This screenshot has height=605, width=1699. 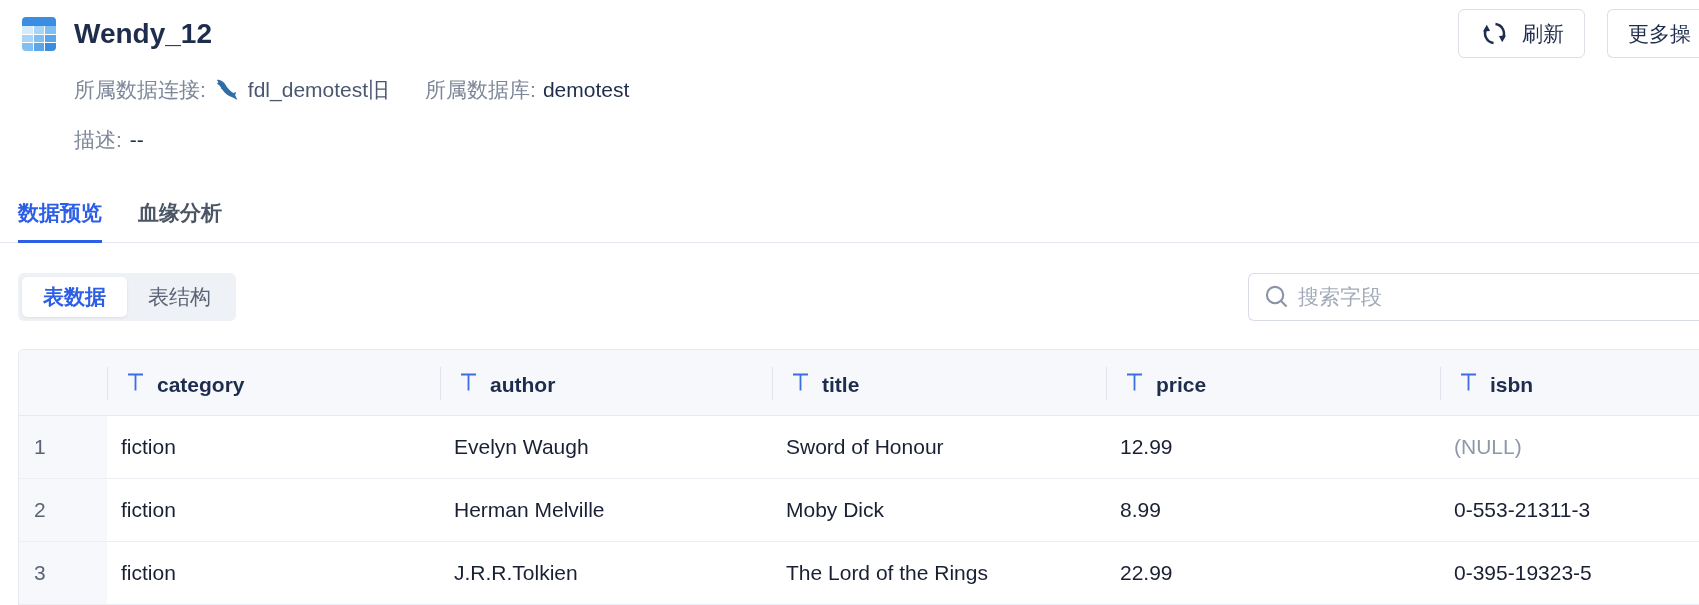 What do you see at coordinates (1181, 385) in the screenshot?
I see `column-header: price` at bounding box center [1181, 385].